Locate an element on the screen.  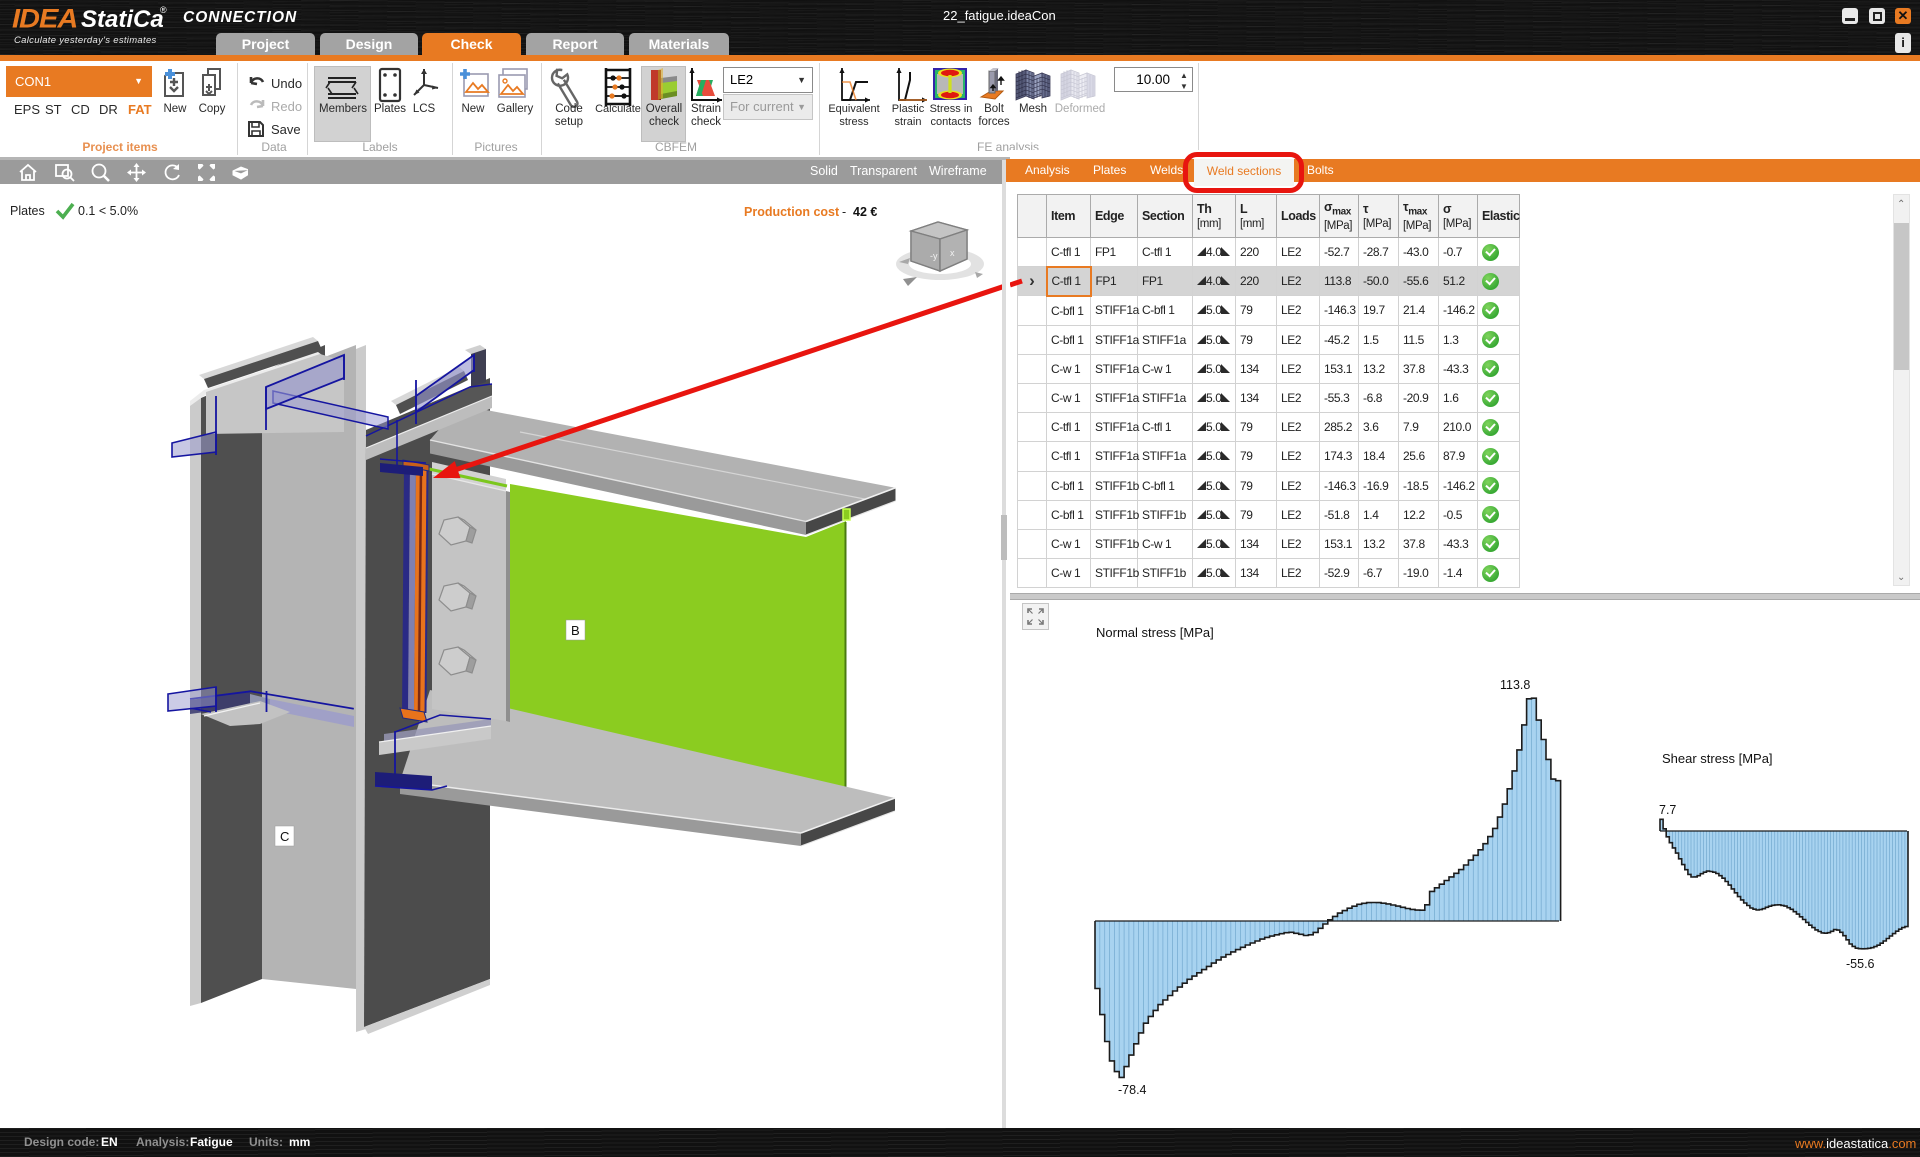
svg-text: Shear stress [MPa] is located at coordinates (1717, 758).